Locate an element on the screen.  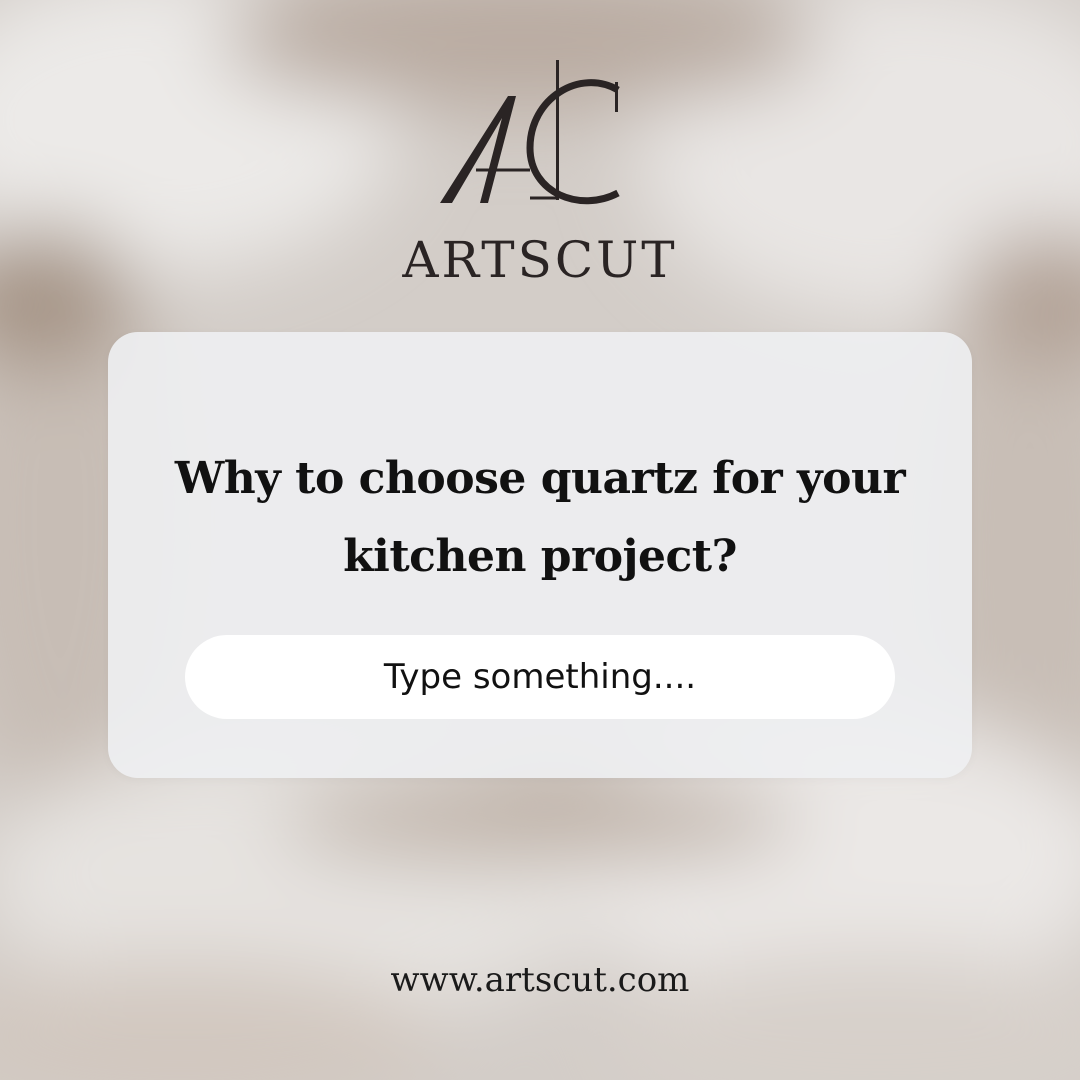
website-url: www.artscut.com is located at coordinates (540, 980).